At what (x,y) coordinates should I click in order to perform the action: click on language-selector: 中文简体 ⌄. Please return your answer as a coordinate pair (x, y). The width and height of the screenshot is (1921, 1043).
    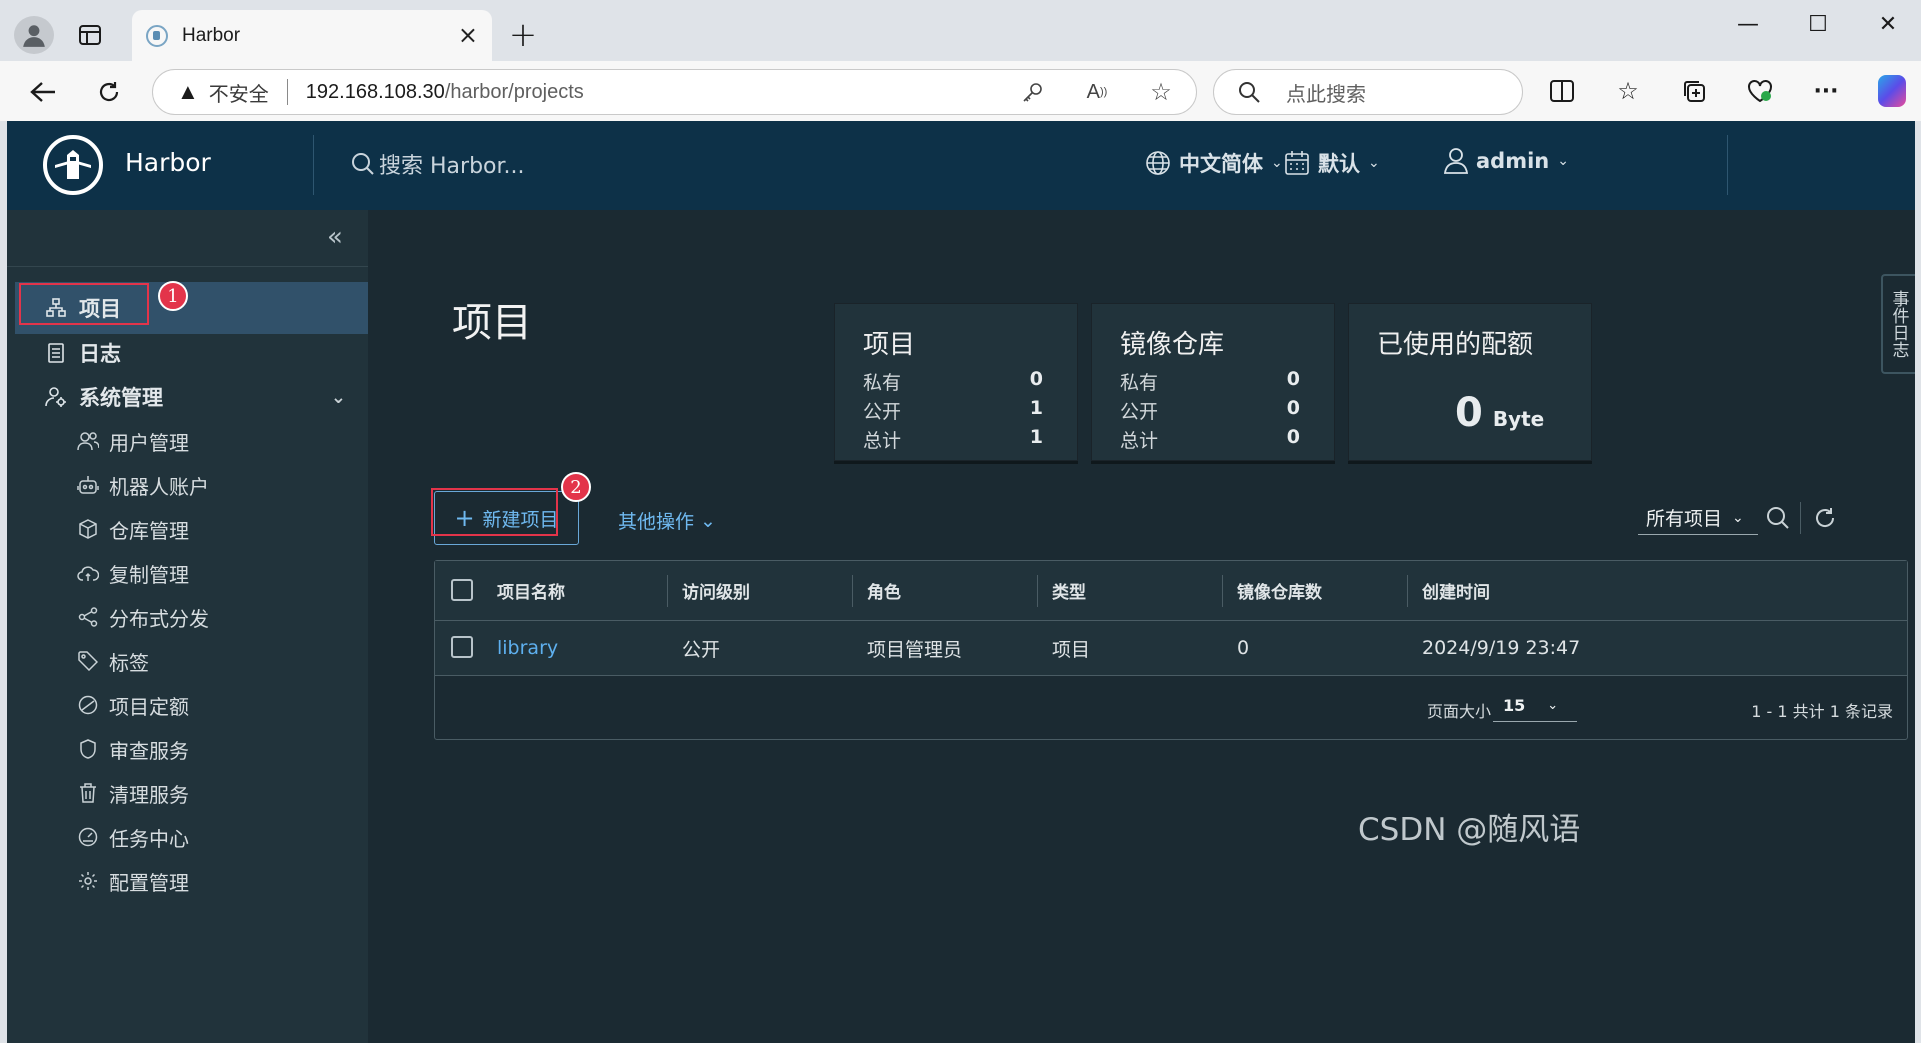
    Looking at the image, I should click on (1214, 163).